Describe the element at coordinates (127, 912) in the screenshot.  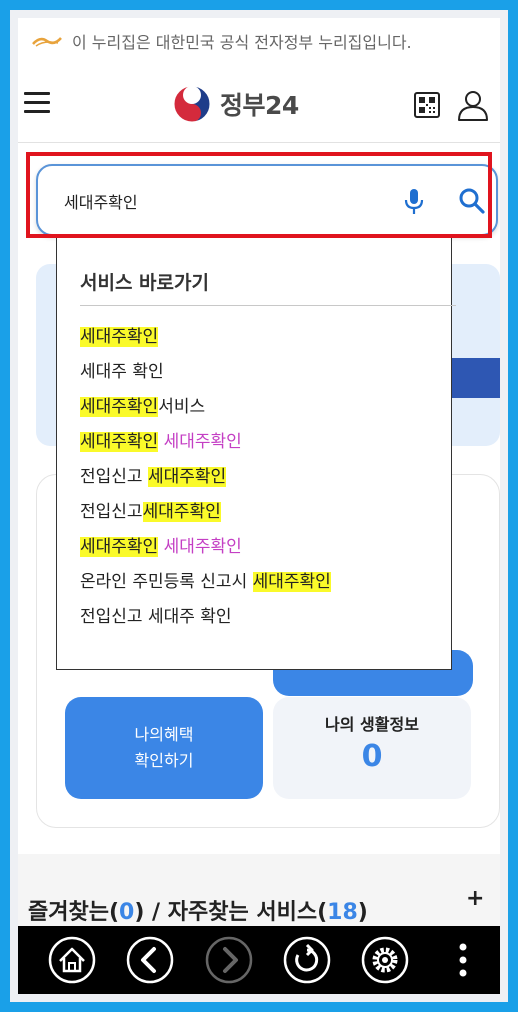
I see `favorites-count: 0` at that location.